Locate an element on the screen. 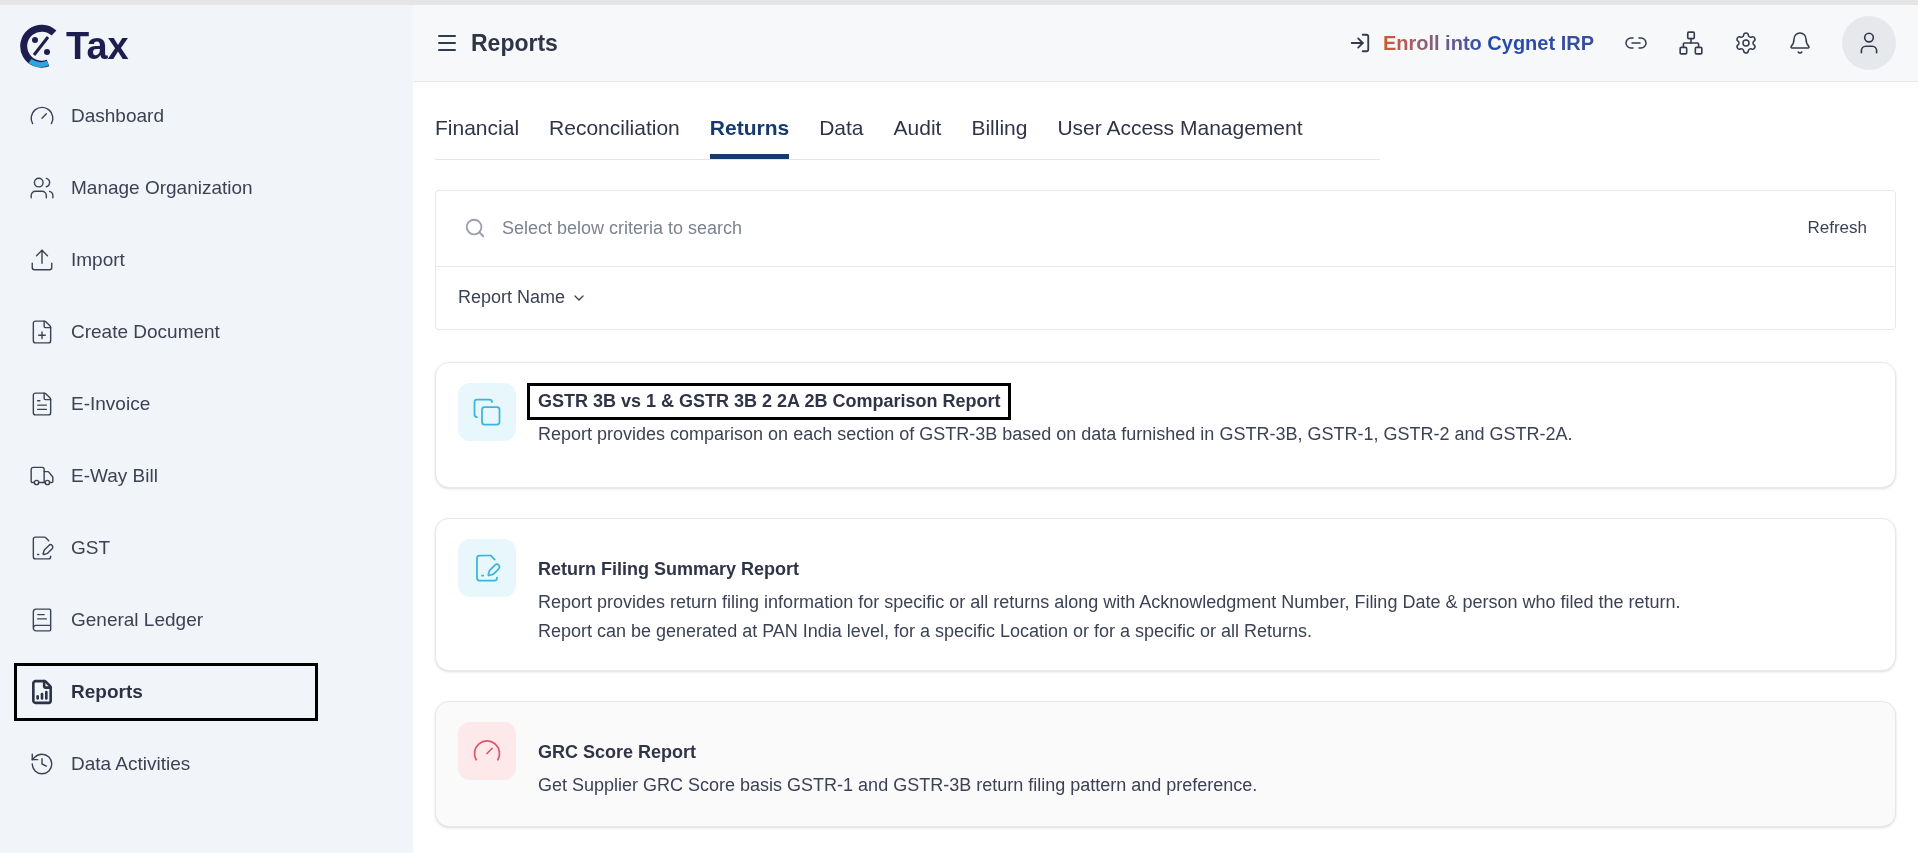 This screenshot has height=853, width=1918. sidebar-item: Manage Organization is located at coordinates (166, 188).